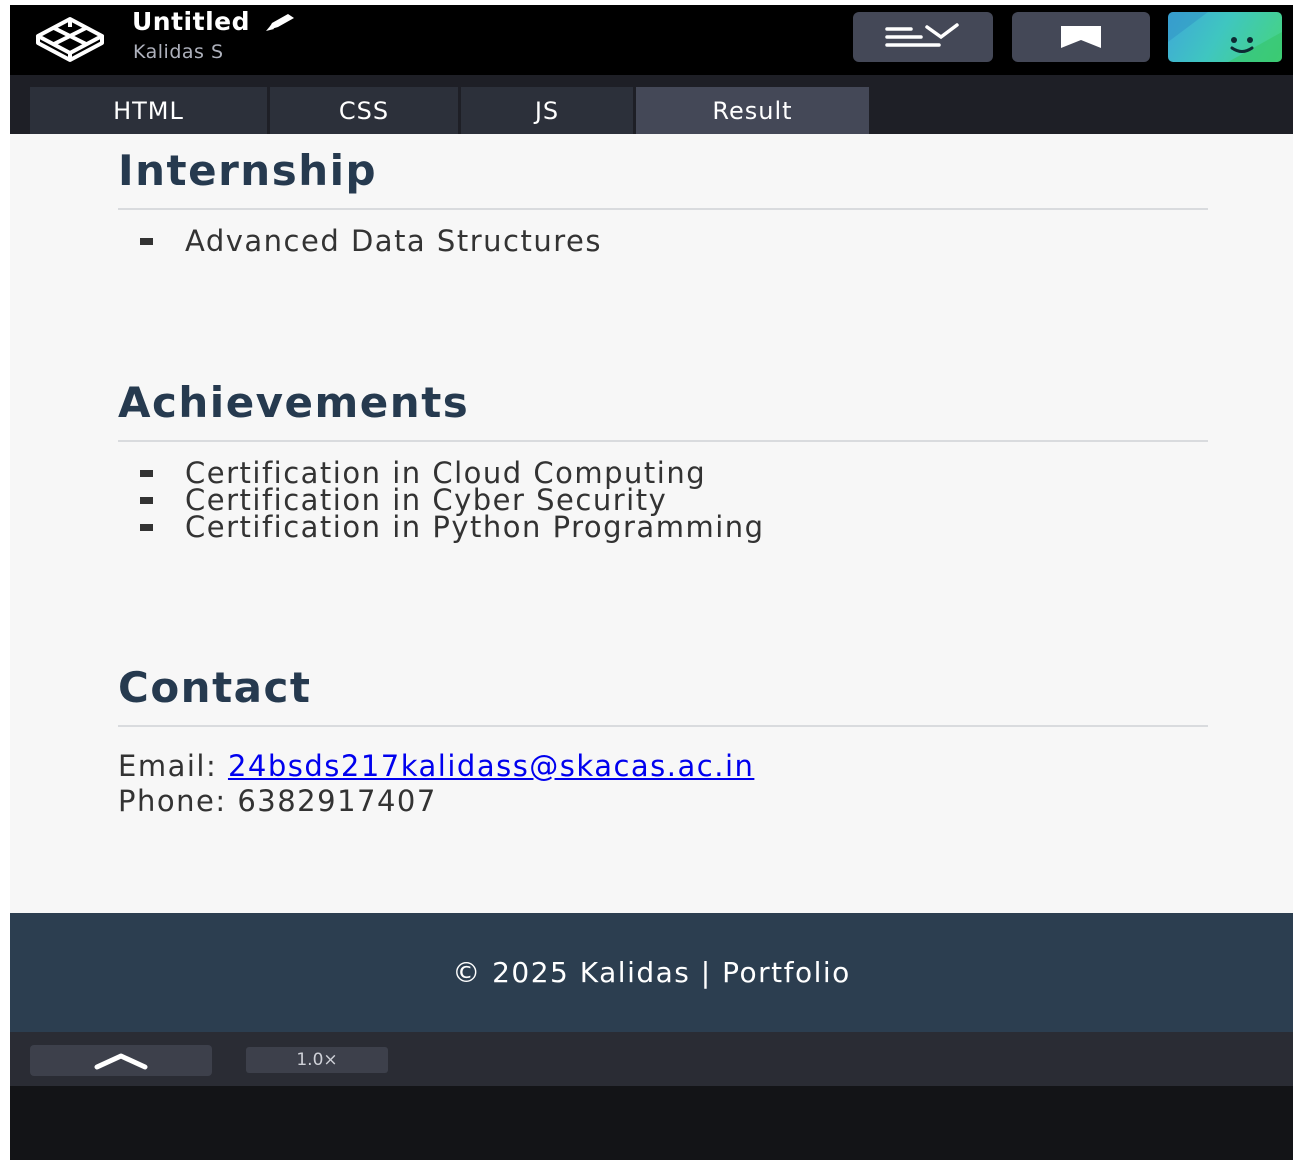 The image size is (1293, 1160). Describe the element at coordinates (281, 22) in the screenshot. I see `pencil-icon` at that location.